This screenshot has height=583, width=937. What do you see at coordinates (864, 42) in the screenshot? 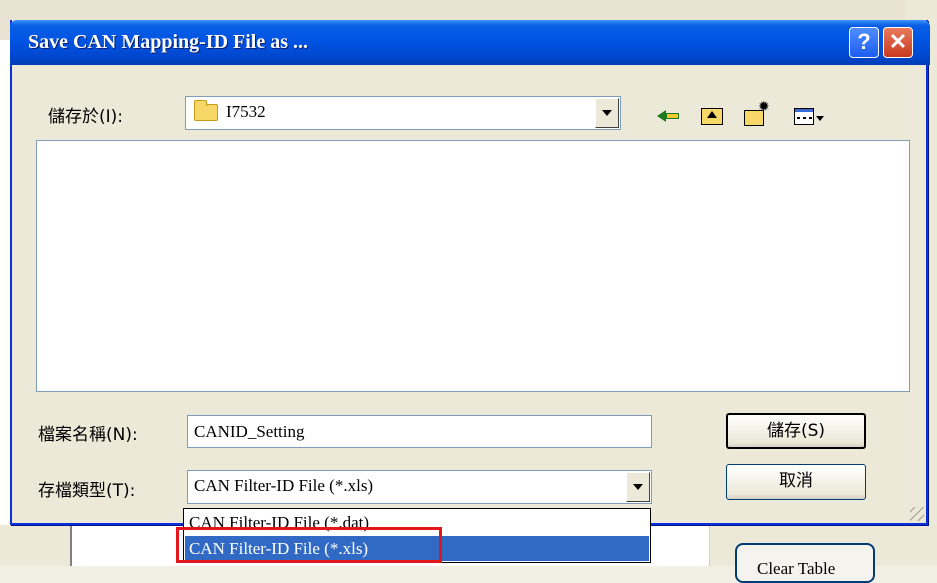
I see `help-button: ?` at bounding box center [864, 42].